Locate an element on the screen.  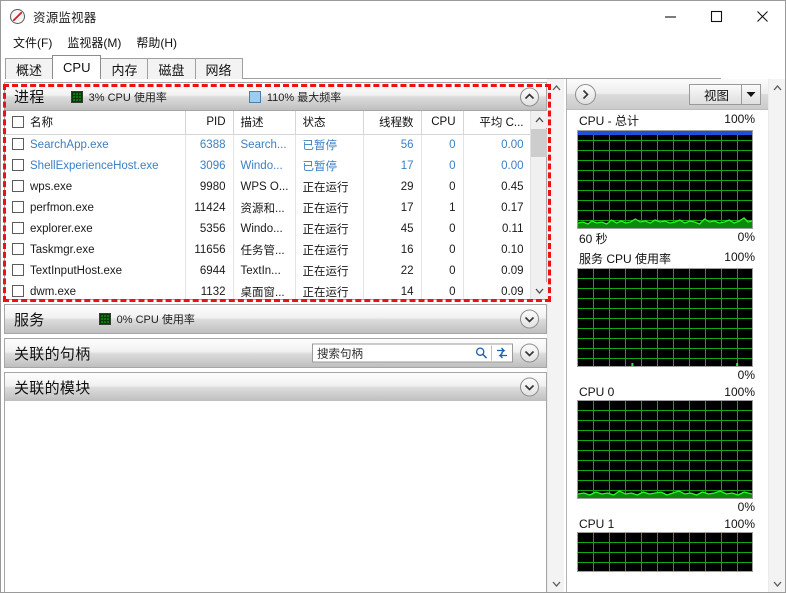
scroll-down-icon is located at coordinates (539, 290).